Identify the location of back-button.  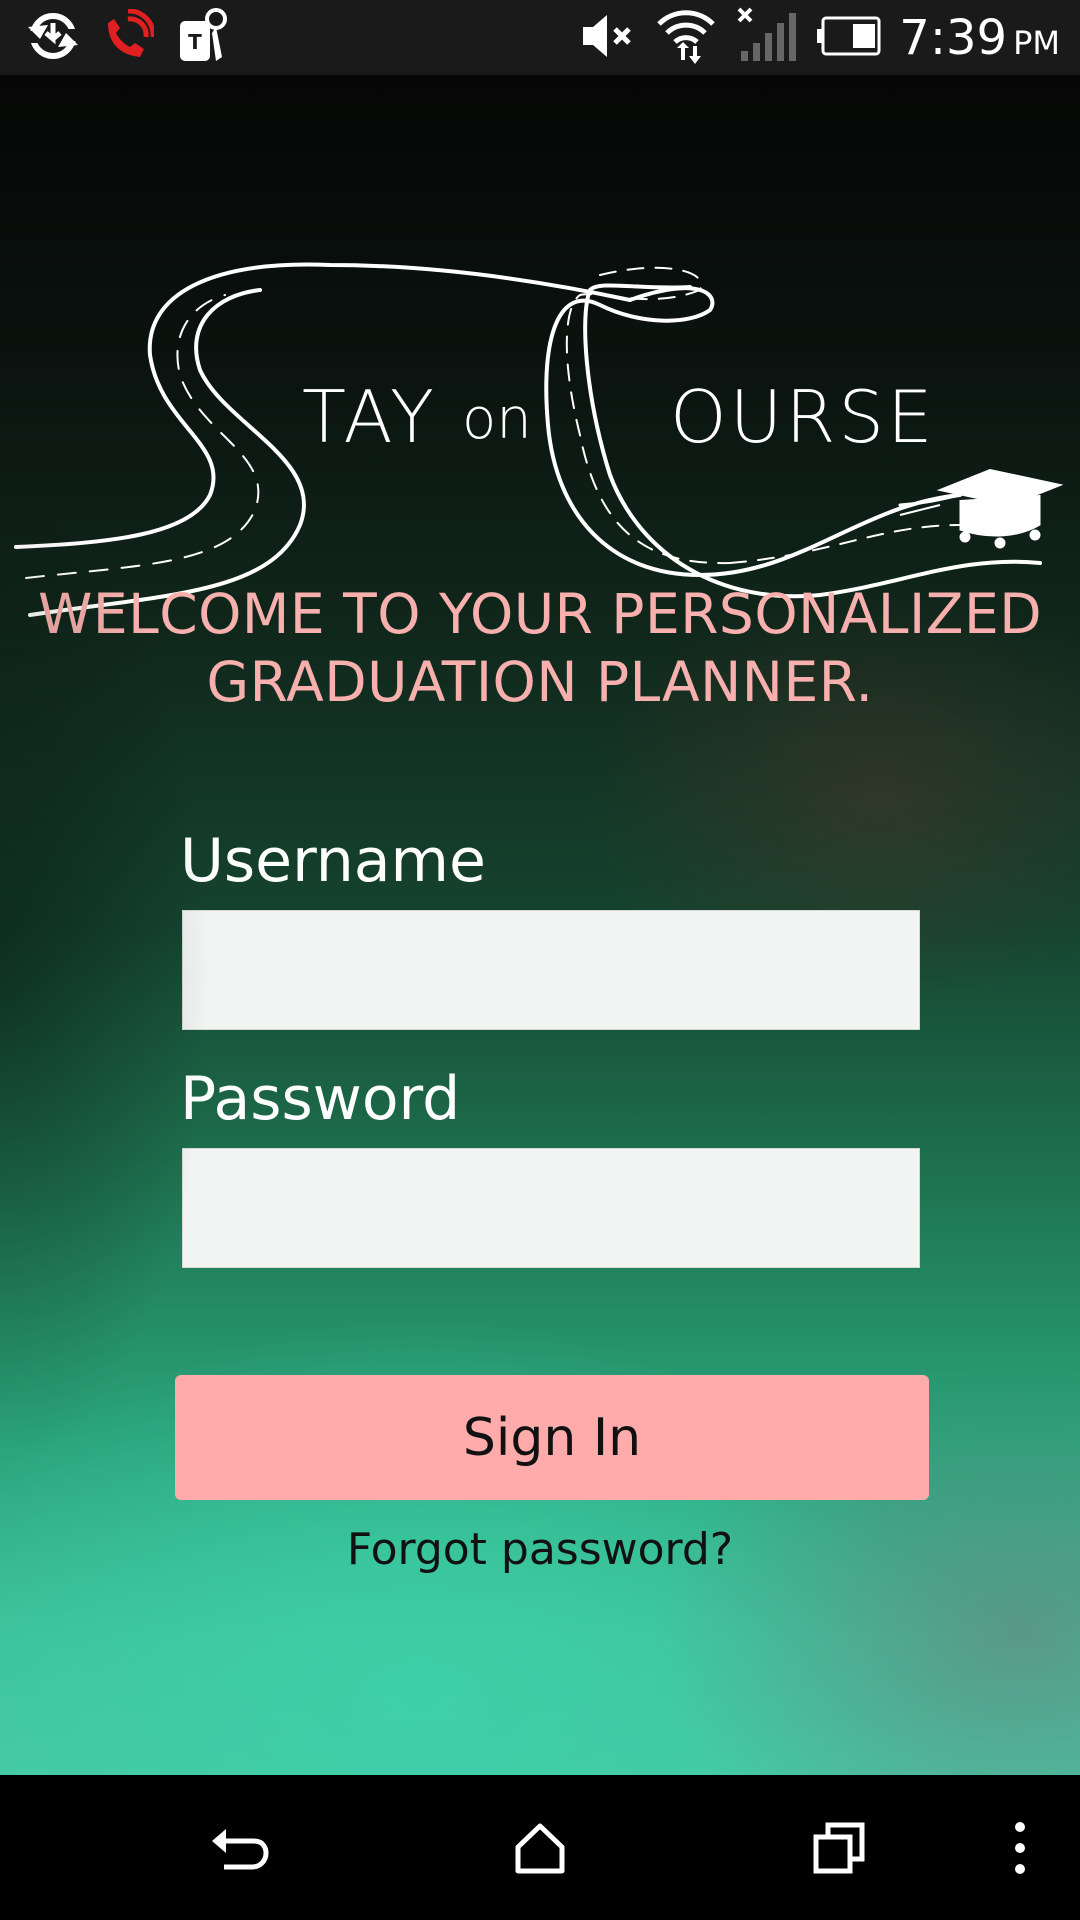
(240, 1847).